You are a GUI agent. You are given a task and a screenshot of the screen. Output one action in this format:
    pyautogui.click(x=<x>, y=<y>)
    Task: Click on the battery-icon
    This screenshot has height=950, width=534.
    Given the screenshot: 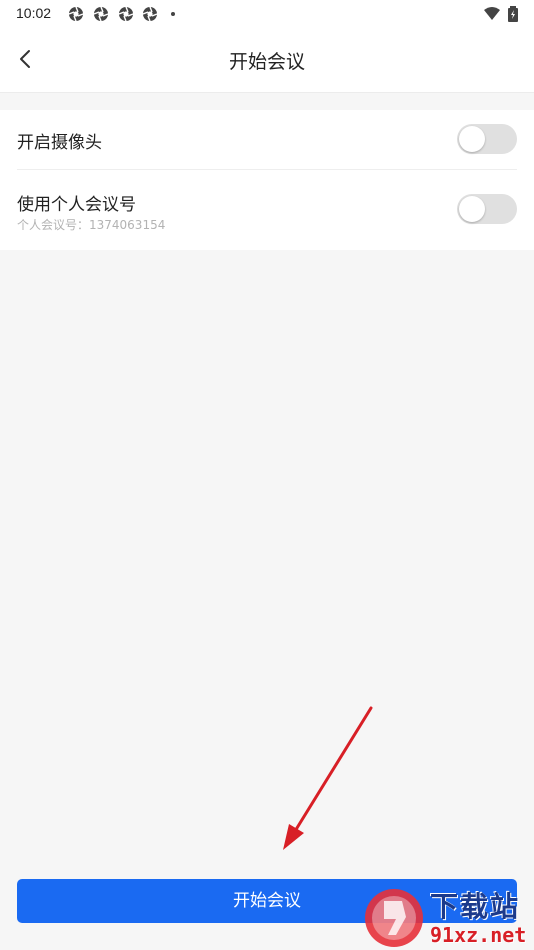 What is the action you would take?
    pyautogui.click(x=513, y=14)
    